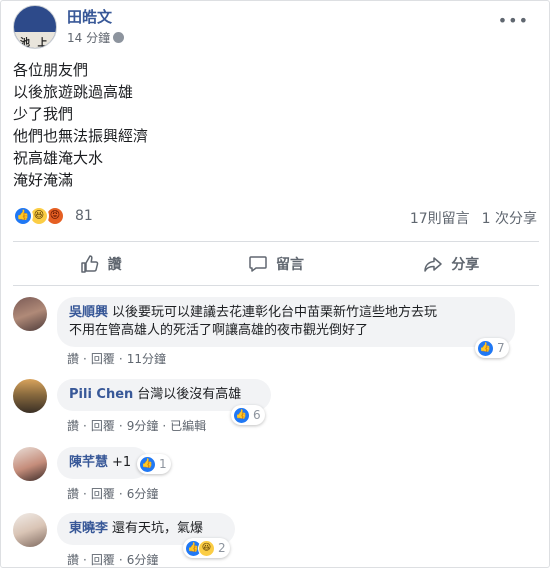 The width and height of the screenshot is (550, 568). I want to click on comment: 陳芊慧 +1 👍 1 讚 · 回覆 · 6分鐘, so click(276, 475).